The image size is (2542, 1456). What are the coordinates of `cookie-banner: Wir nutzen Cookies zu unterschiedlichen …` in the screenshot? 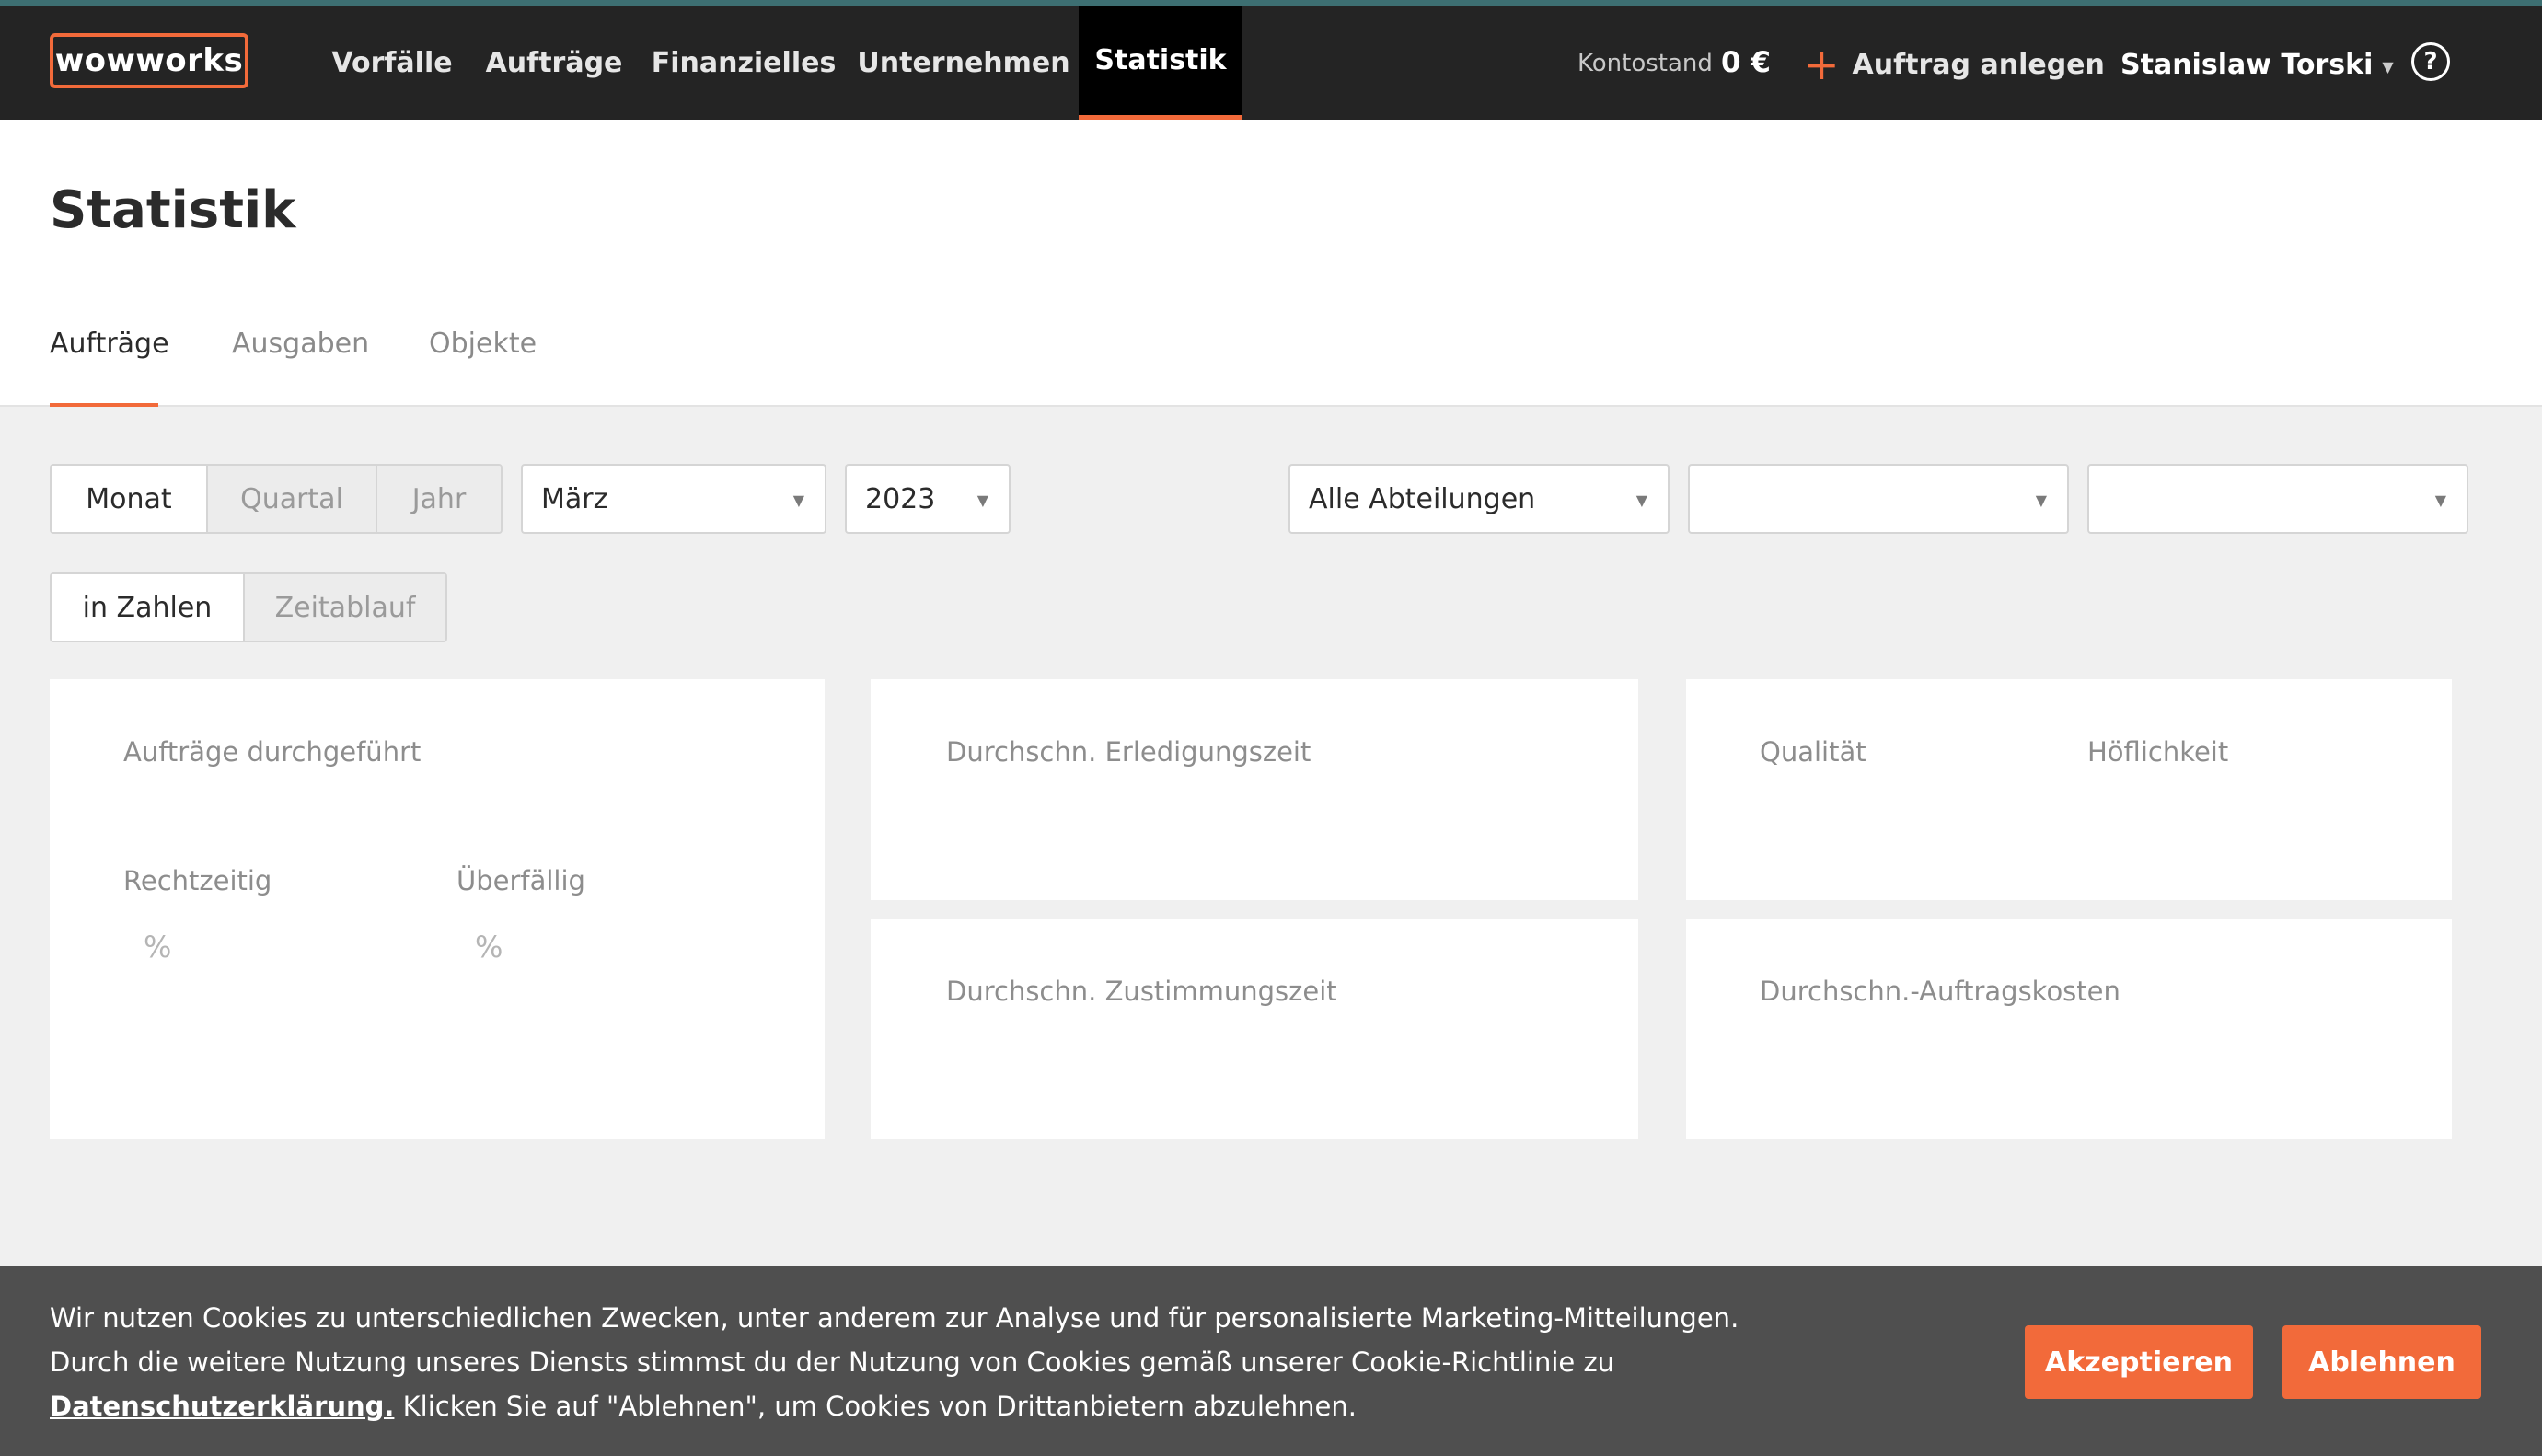 It's located at (1271, 1361).